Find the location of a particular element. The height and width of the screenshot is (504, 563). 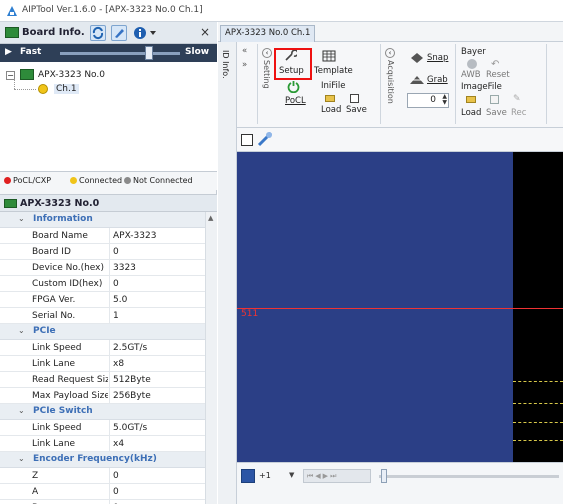

line-profile-marker is located at coordinates (400, 308).